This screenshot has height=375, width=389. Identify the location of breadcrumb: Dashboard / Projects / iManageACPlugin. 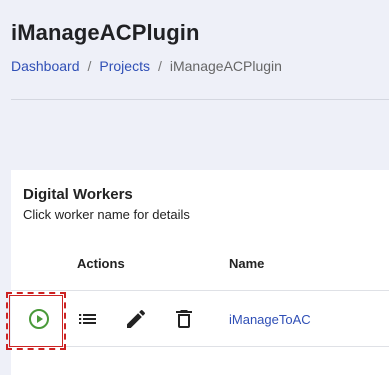
(146, 66).